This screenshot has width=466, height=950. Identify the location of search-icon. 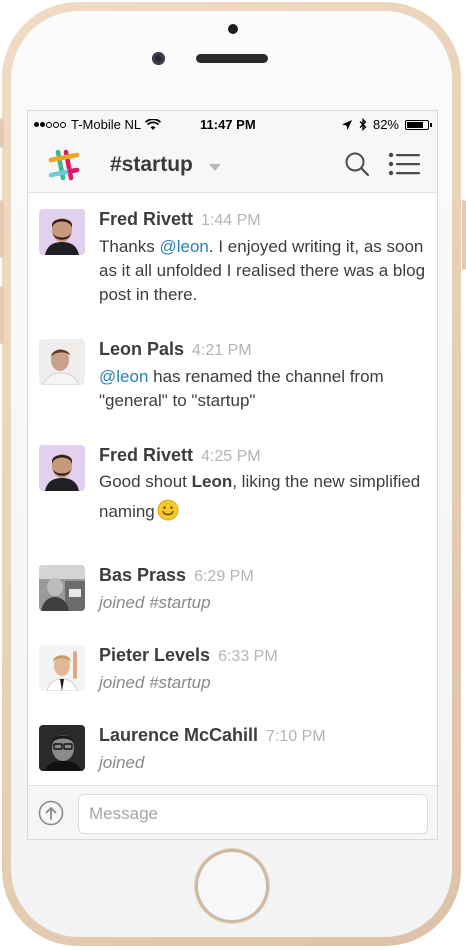
(357, 164).